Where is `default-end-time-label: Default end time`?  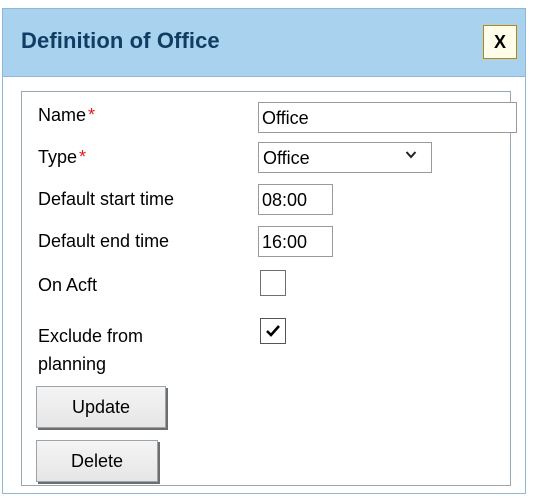
default-end-time-label: Default end time is located at coordinates (104, 241).